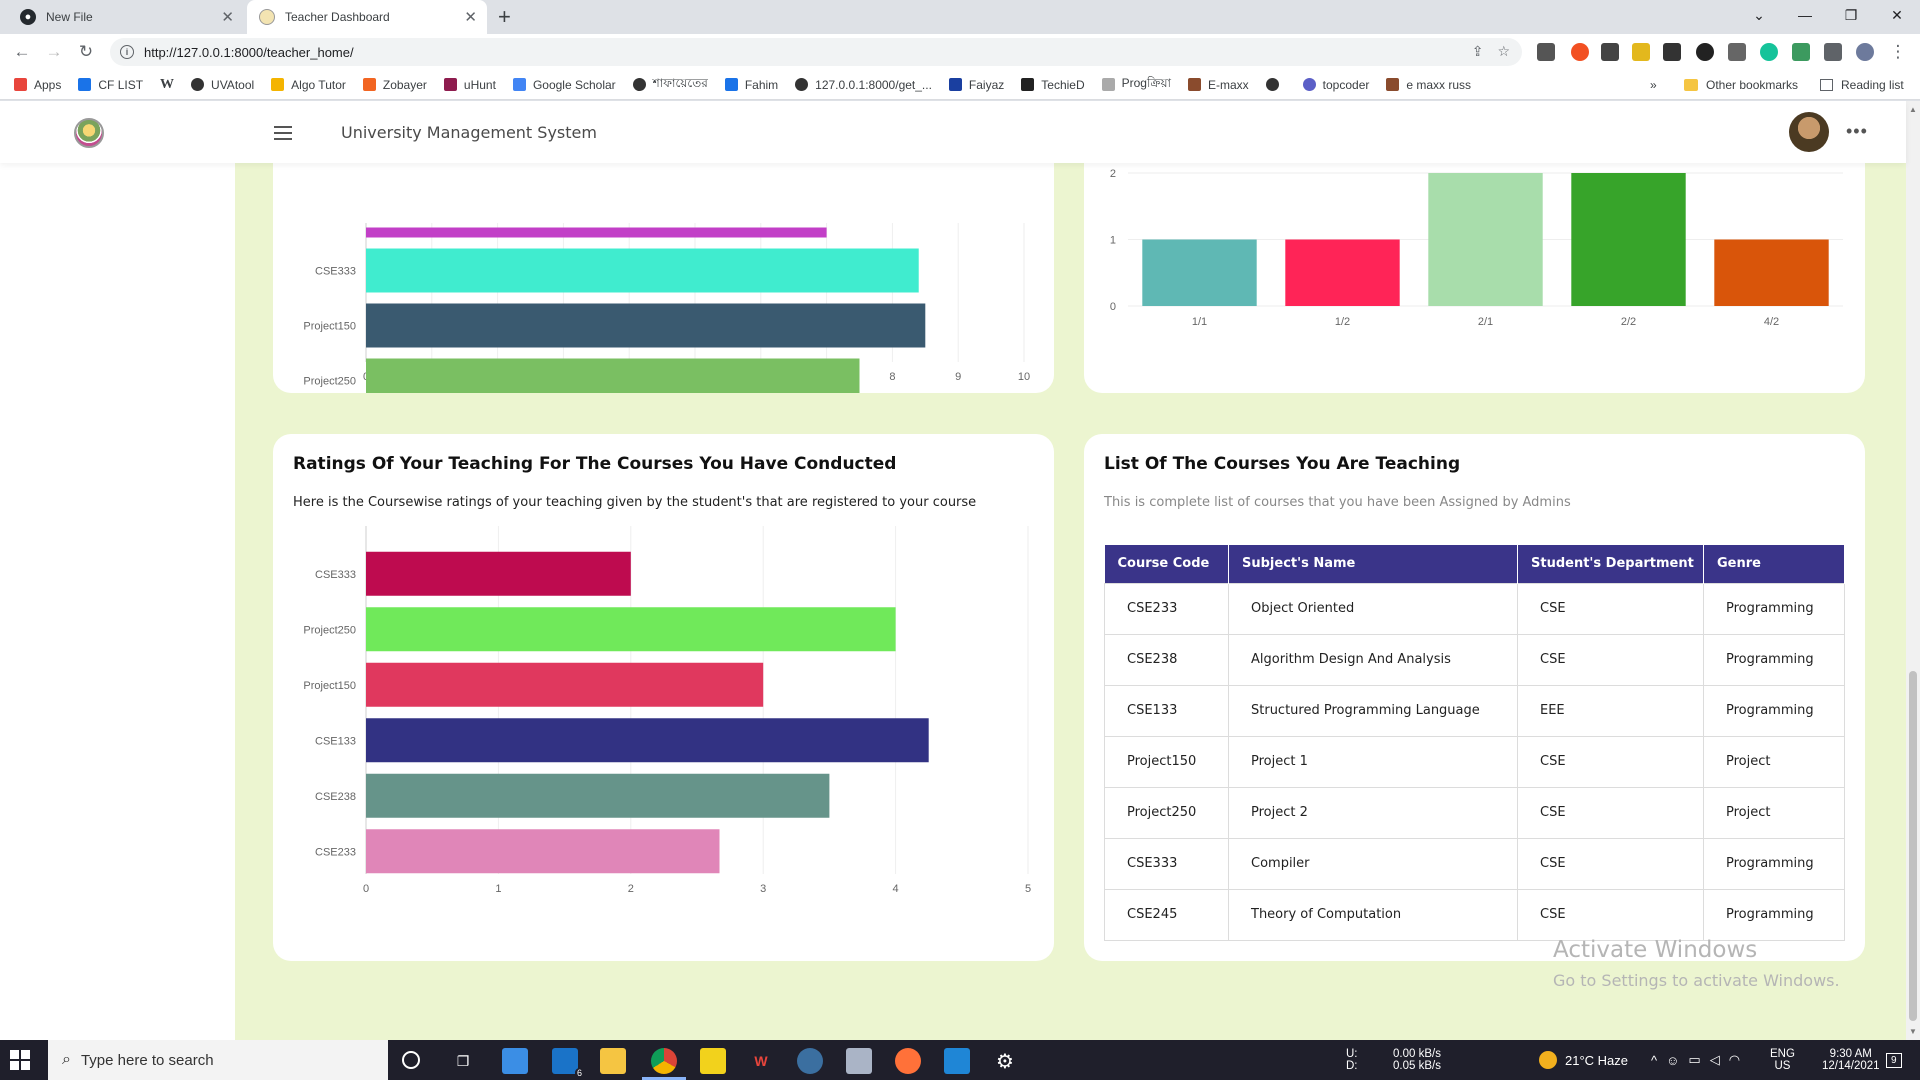 The image size is (1920, 1080). What do you see at coordinates (1715, 1060) in the screenshot?
I see `volume-icon: ◁` at bounding box center [1715, 1060].